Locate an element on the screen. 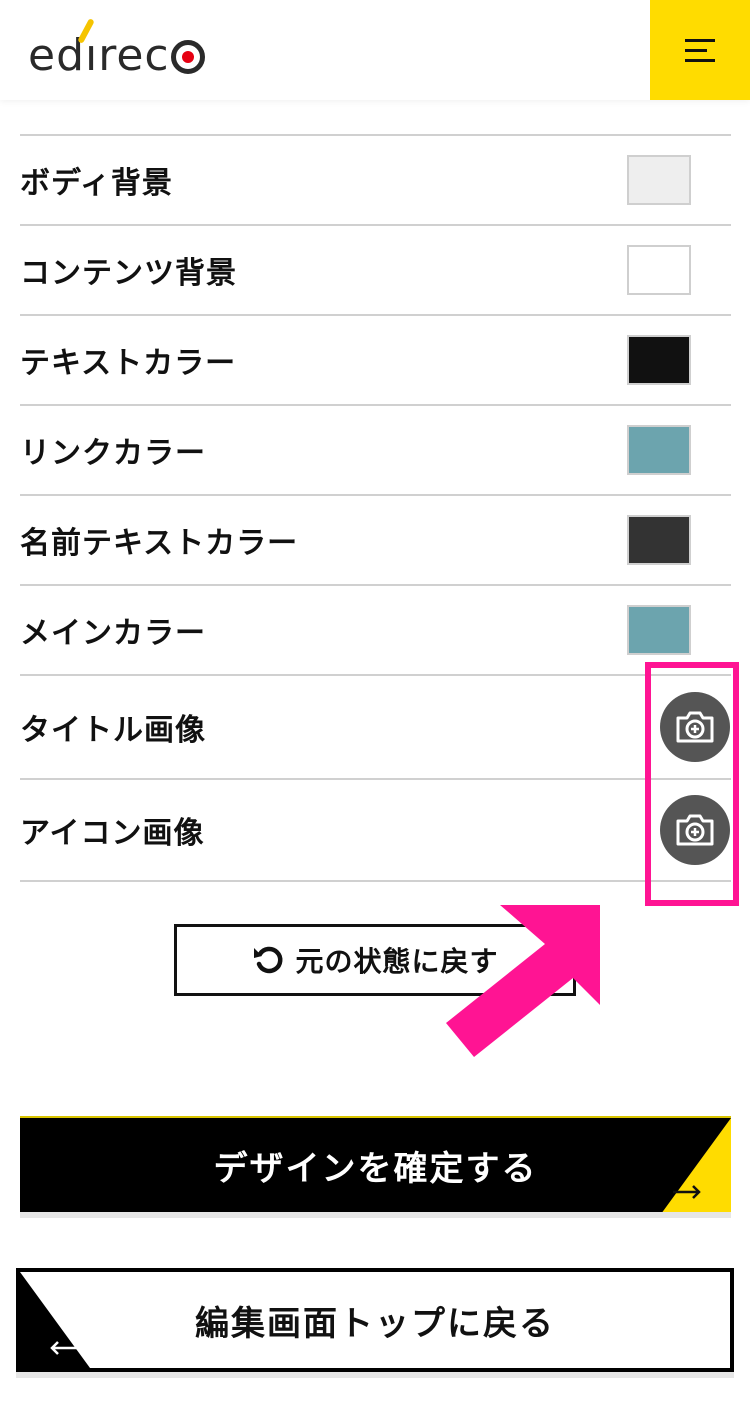  setting-row-name-text-color: 名前テキストカラー is located at coordinates (375, 539).